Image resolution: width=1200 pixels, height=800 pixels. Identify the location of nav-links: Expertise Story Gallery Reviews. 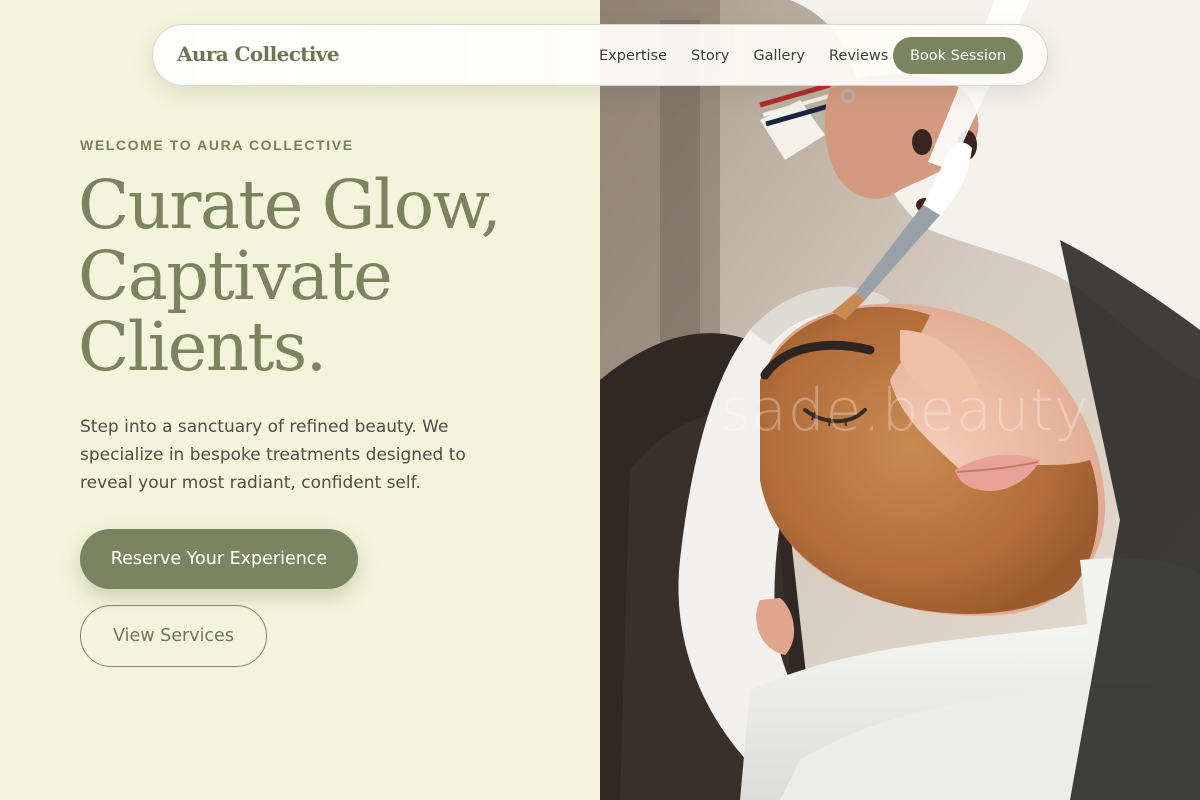
(755, 56).